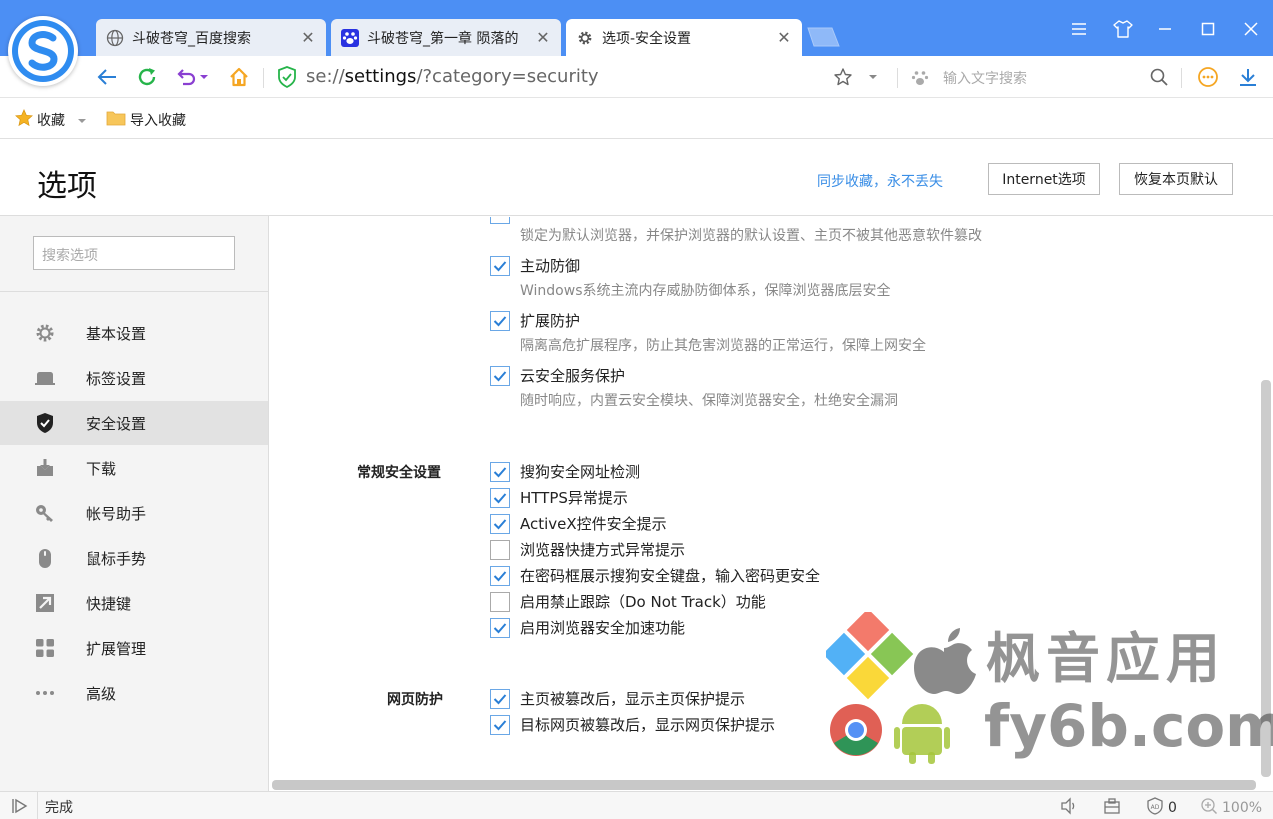 This screenshot has width=1273, height=819. What do you see at coordinates (204, 77) in the screenshot?
I see `undo-dropdown-icon` at bounding box center [204, 77].